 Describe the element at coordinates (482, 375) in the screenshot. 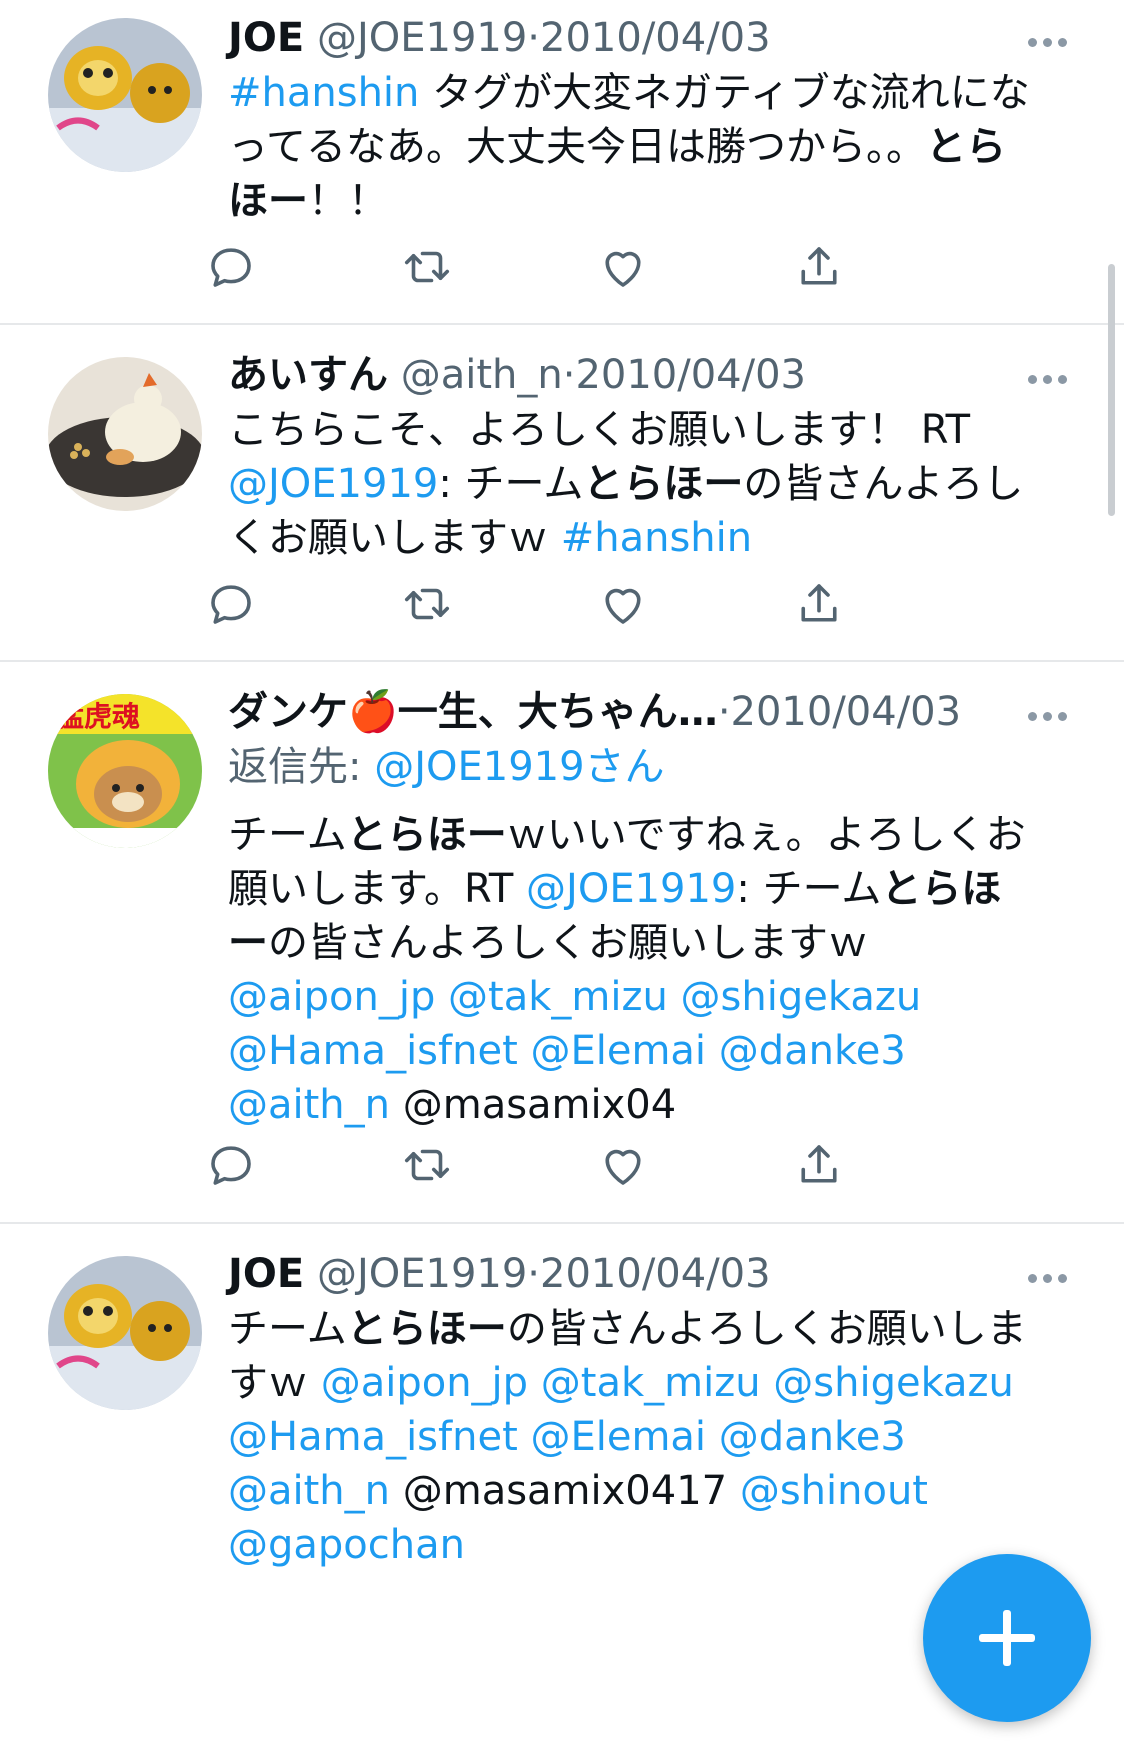

I see `author-handle: @aith_n` at that location.